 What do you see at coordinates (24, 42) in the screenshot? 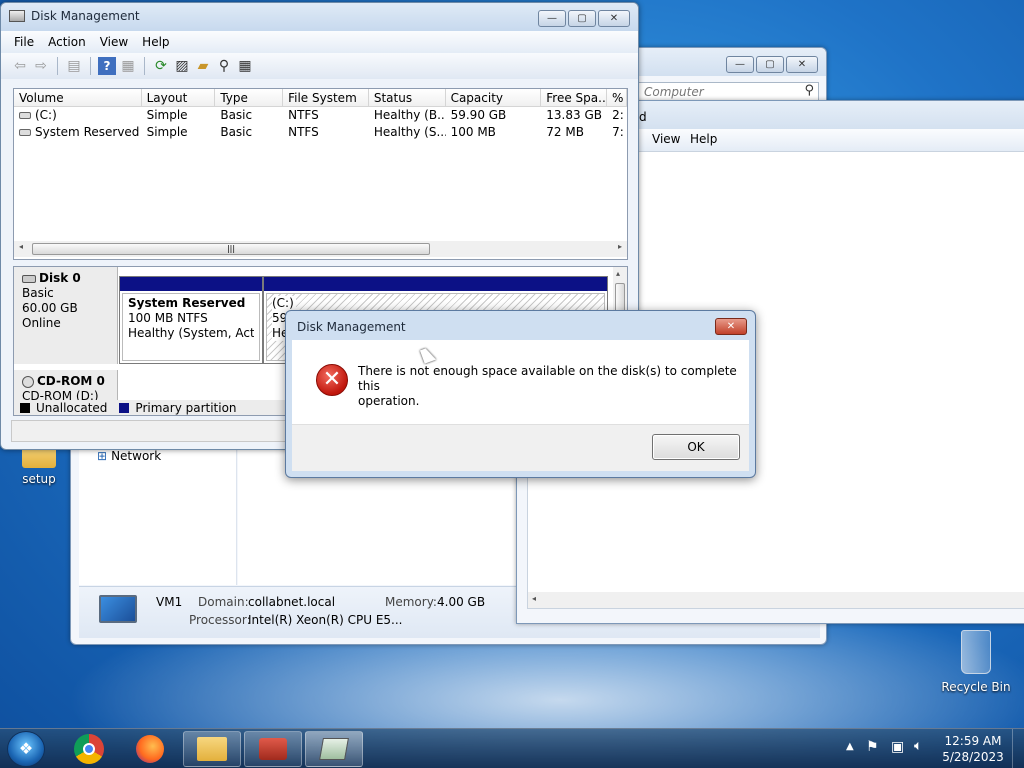
I see `menu-file: File` at bounding box center [24, 42].